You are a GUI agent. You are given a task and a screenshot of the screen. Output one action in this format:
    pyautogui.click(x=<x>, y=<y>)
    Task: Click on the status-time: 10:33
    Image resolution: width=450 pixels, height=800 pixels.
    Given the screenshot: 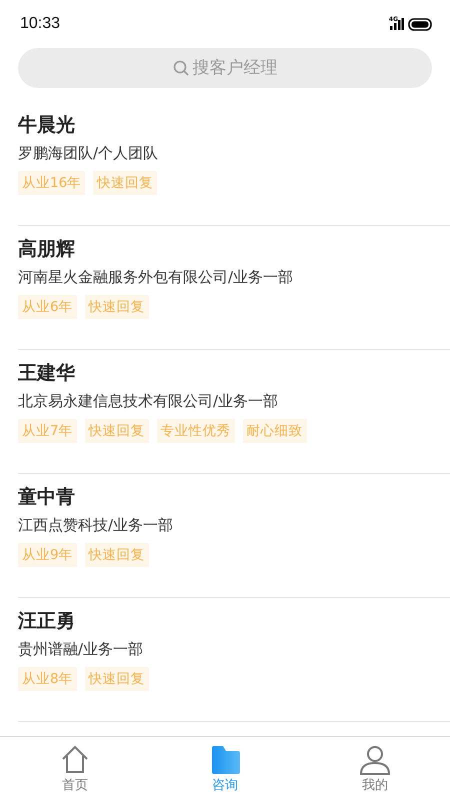 What is the action you would take?
    pyautogui.click(x=40, y=24)
    